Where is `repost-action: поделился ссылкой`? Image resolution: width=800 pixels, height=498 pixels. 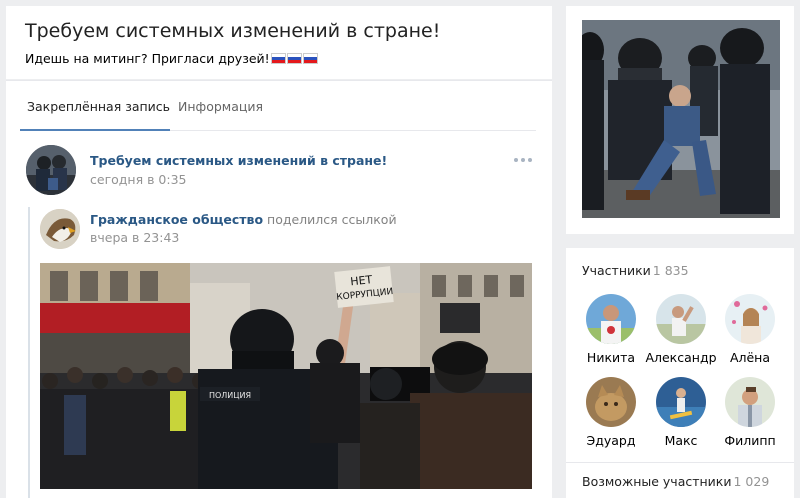 repost-action: поделился ссылкой is located at coordinates (332, 219).